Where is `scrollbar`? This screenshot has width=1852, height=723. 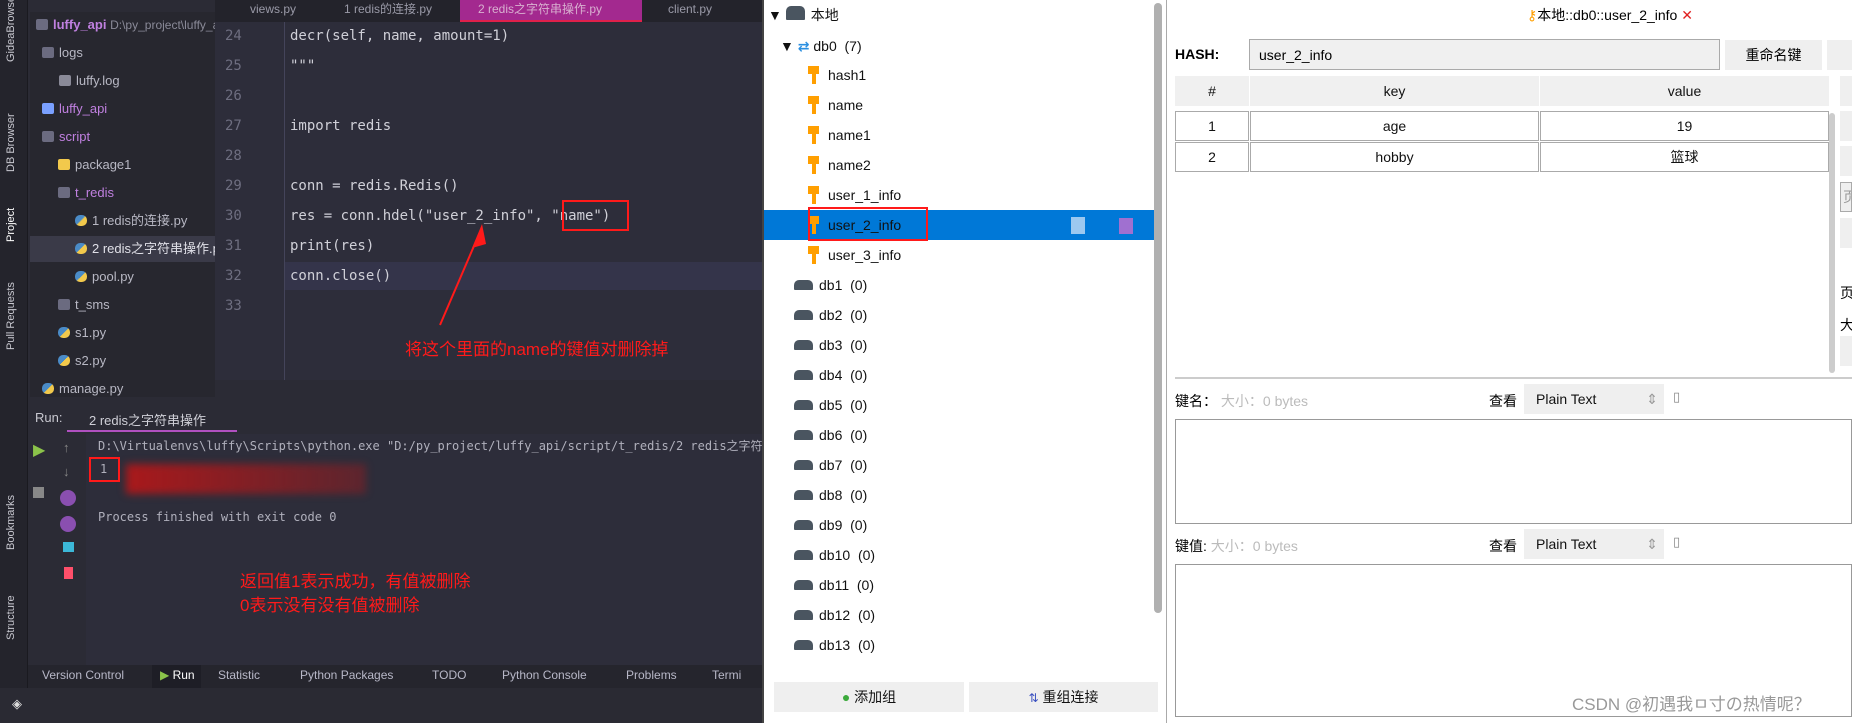
scrollbar is located at coordinates (1158, 308).